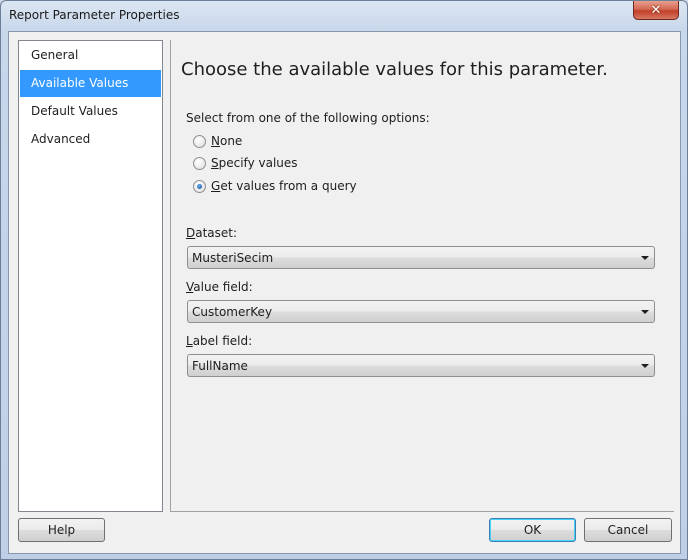  Describe the element at coordinates (199, 163) in the screenshot. I see `radio-specify-values` at that location.